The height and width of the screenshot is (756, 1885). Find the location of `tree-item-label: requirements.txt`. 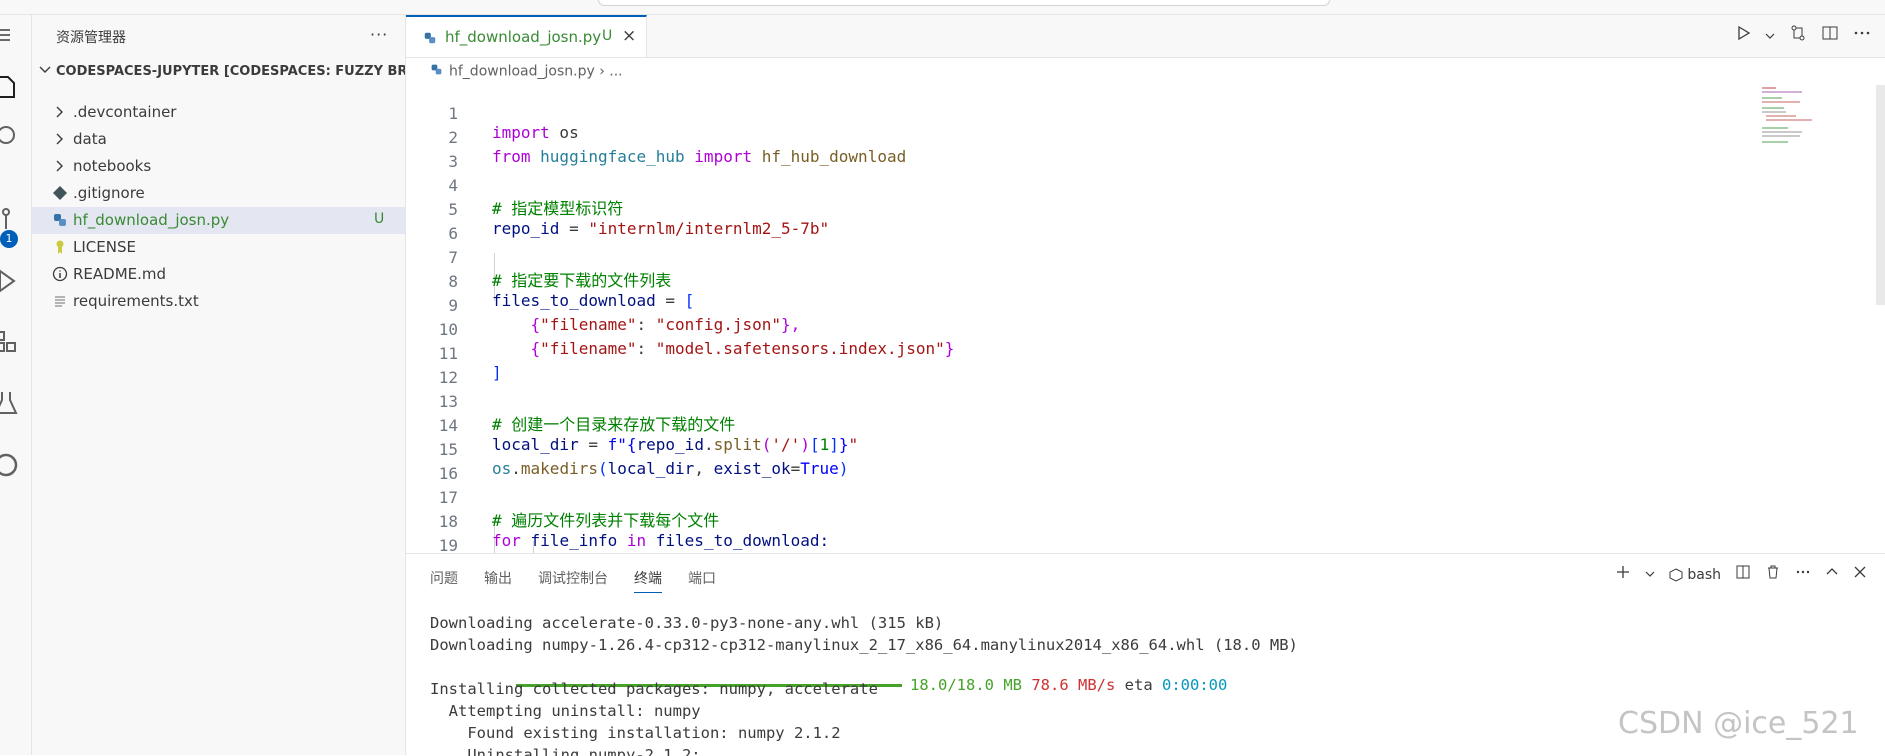

tree-item-label: requirements.txt is located at coordinates (136, 301).